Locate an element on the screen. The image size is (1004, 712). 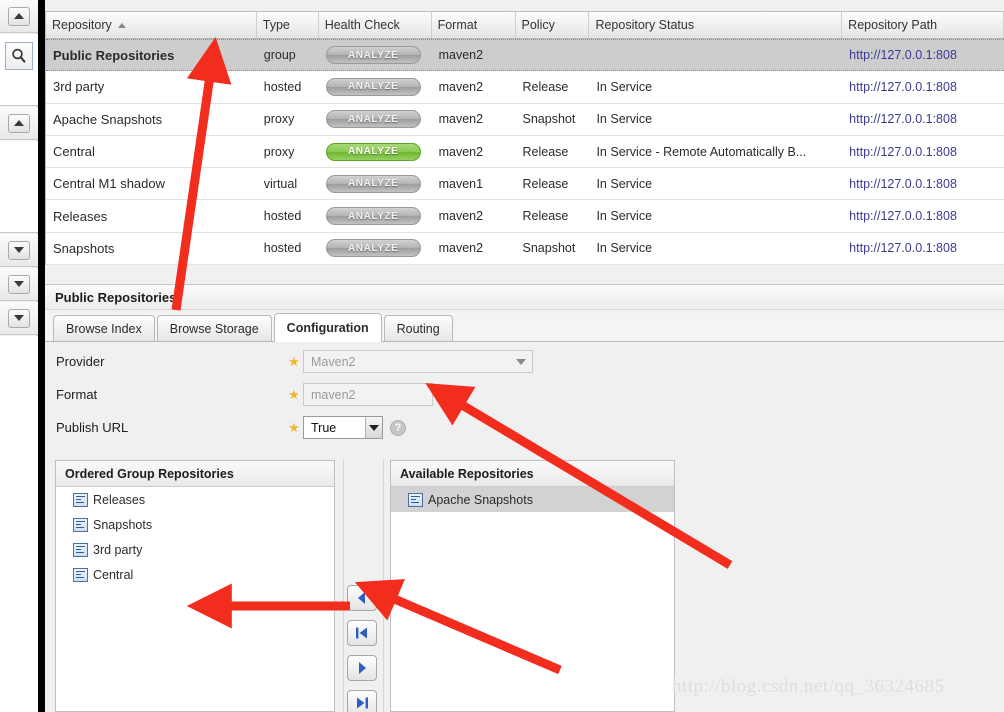
provider-select: Maven2 is located at coordinates (418, 361).